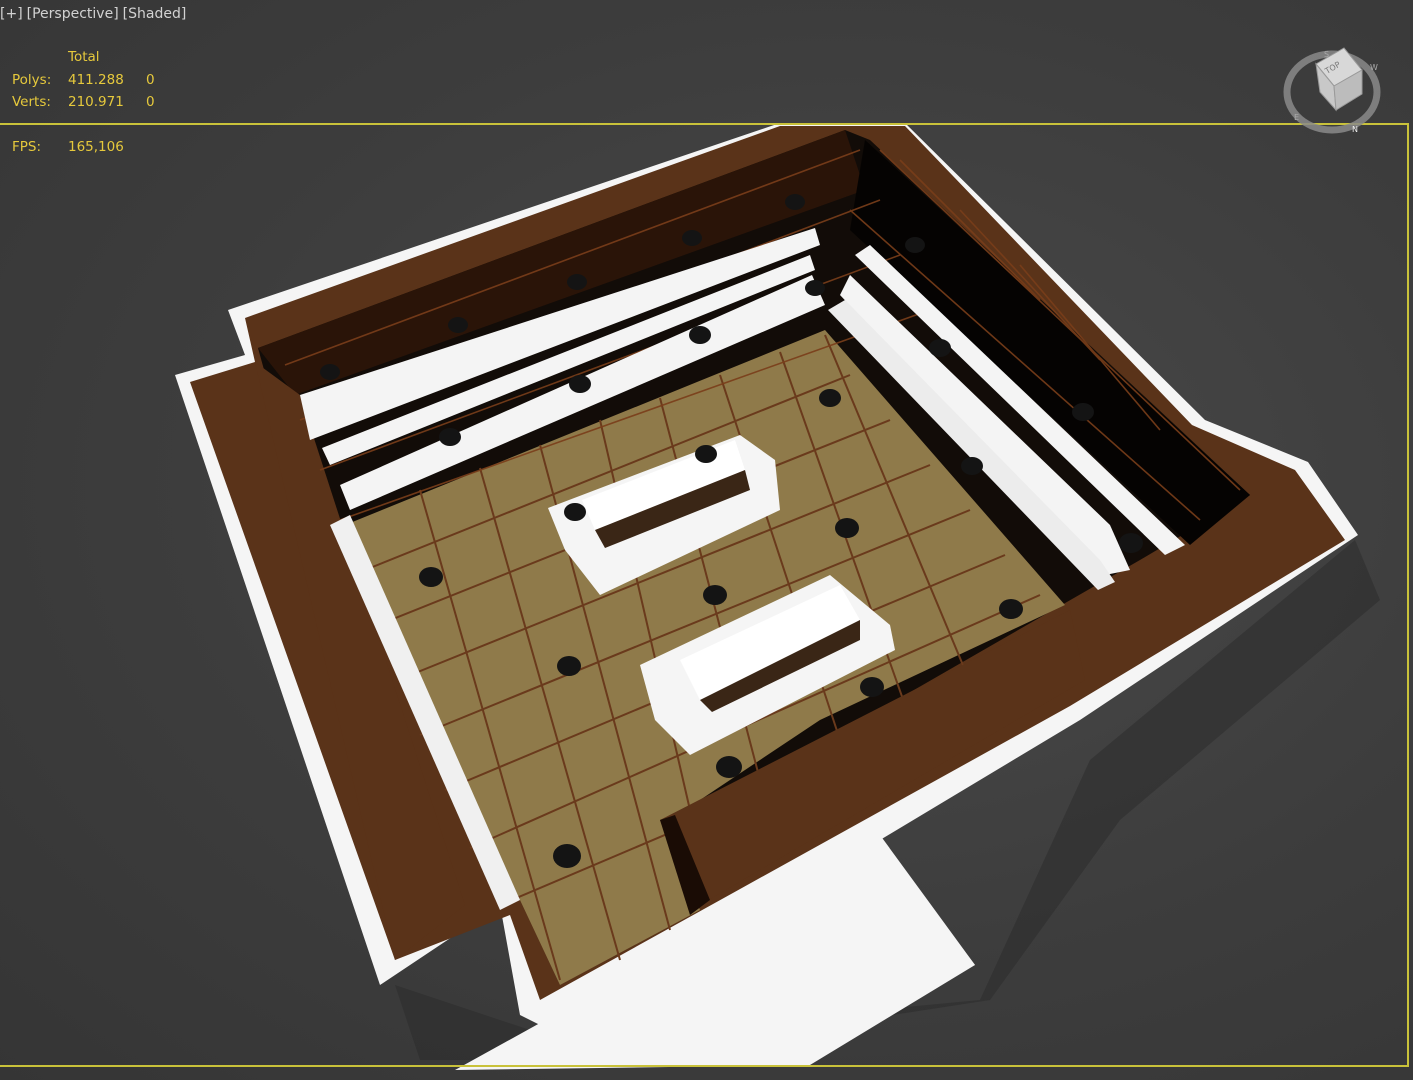 This screenshot has height=1080, width=1413. Describe the element at coordinates (1296, 117) in the screenshot. I see `compass-east: E` at that location.